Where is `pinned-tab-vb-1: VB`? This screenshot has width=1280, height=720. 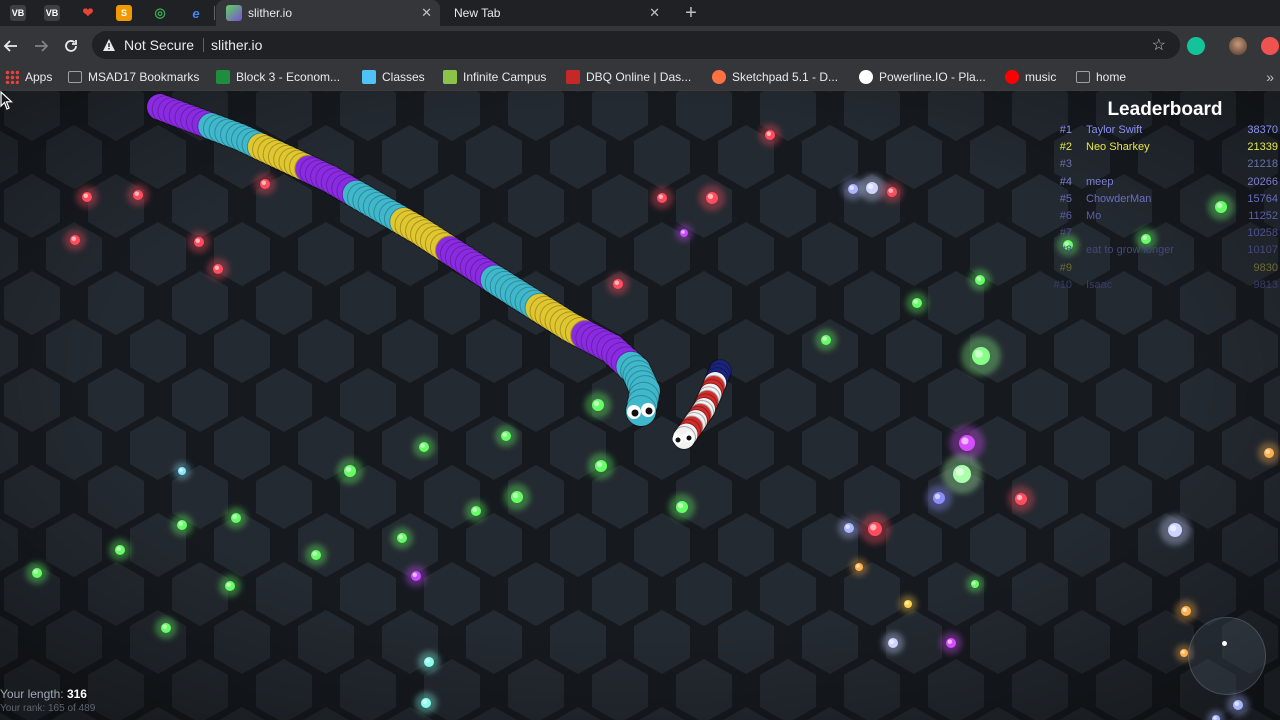
pinned-tab-vb-1: VB is located at coordinates (18, 13).